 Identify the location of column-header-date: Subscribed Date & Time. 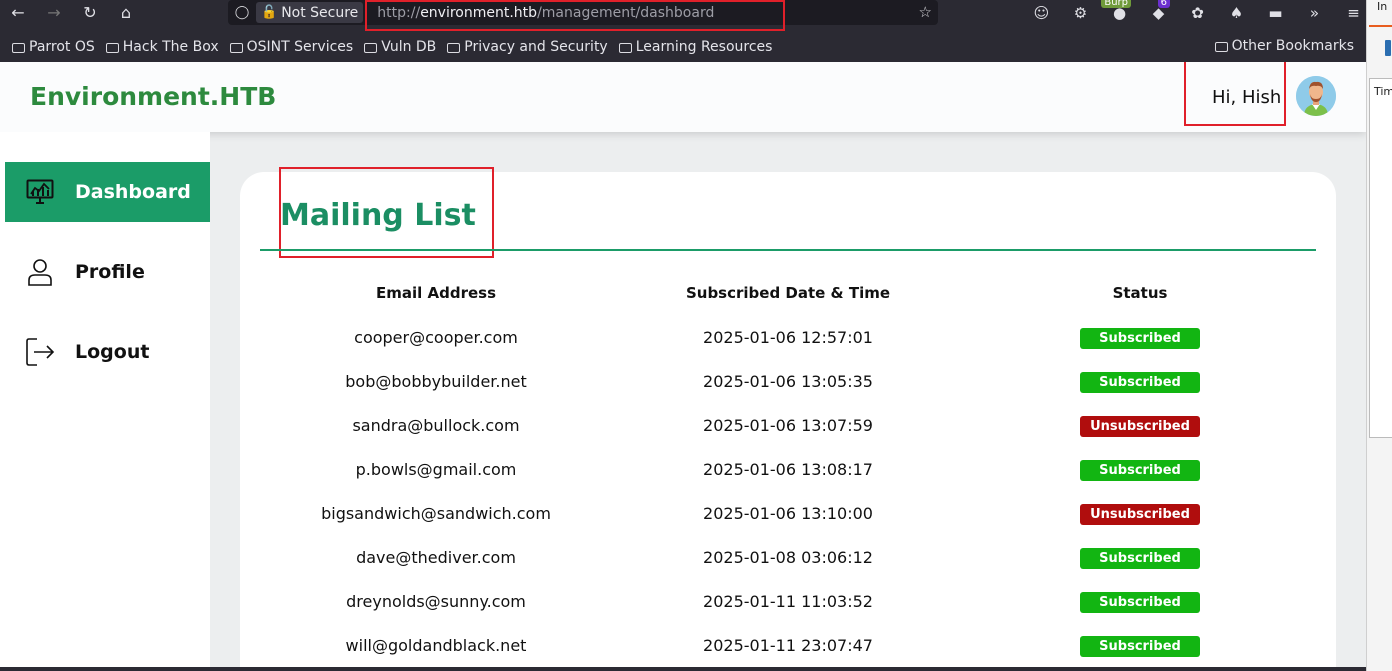
(788, 293).